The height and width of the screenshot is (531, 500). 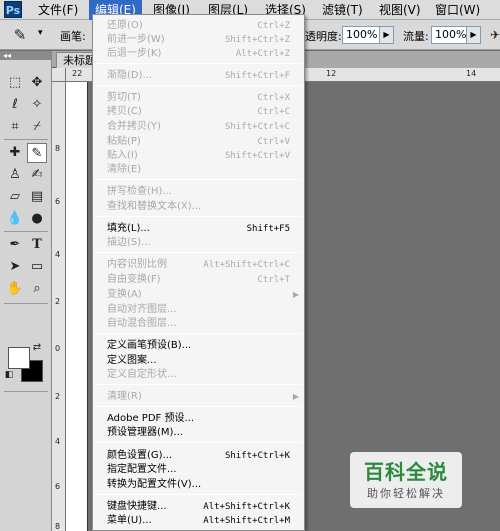 What do you see at coordinates (361, 35) in the screenshot?
I see `opacity-input: 100%` at bounding box center [361, 35].